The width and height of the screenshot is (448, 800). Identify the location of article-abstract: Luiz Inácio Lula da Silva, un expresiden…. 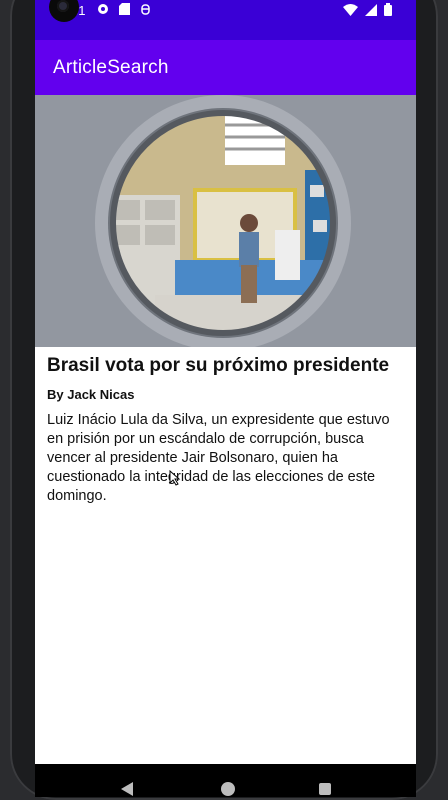
(218, 458).